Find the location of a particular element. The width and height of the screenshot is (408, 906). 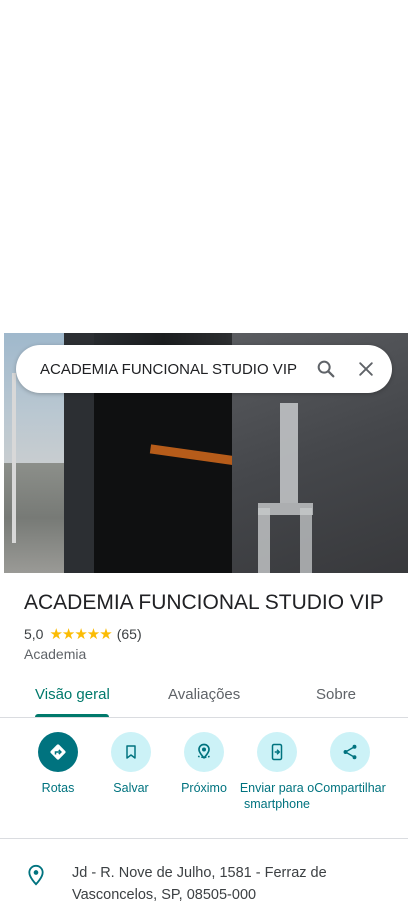

send-to-phone-icon is located at coordinates (277, 752).